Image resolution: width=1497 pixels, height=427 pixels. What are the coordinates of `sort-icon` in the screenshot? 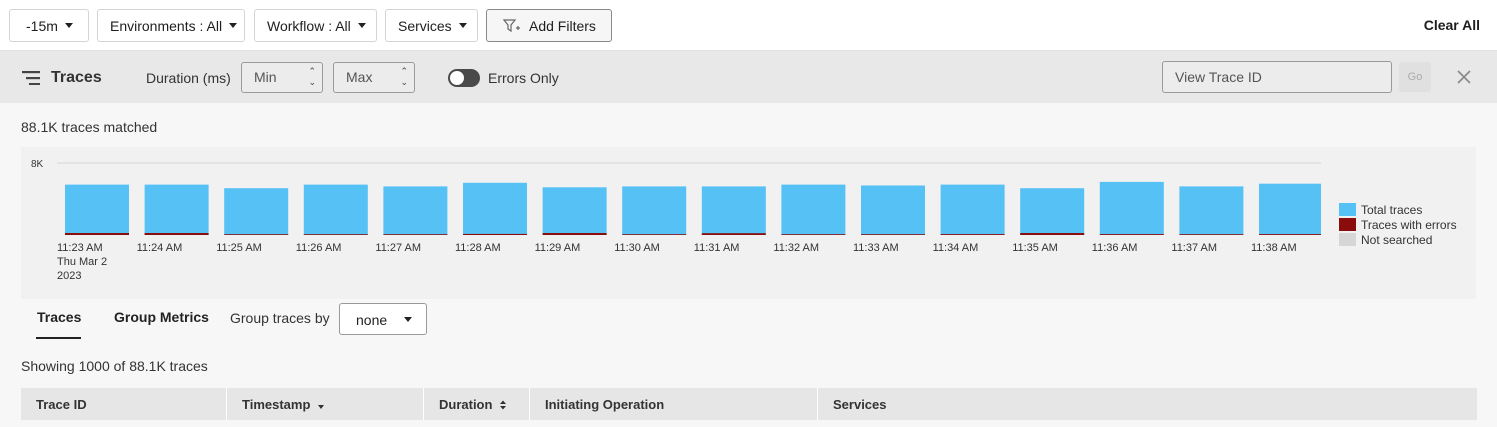 It's located at (503, 405).